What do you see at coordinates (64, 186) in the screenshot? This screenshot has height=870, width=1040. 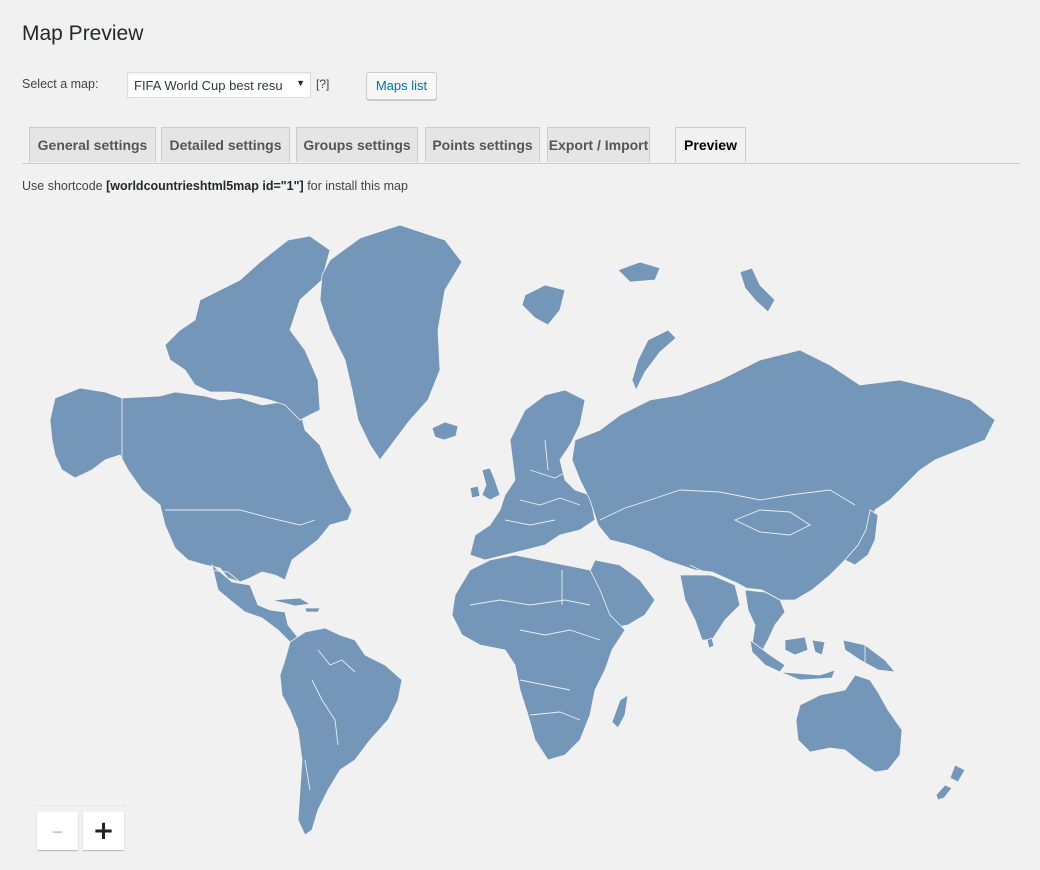 I see `shortcode-prefix: Use shortcode` at bounding box center [64, 186].